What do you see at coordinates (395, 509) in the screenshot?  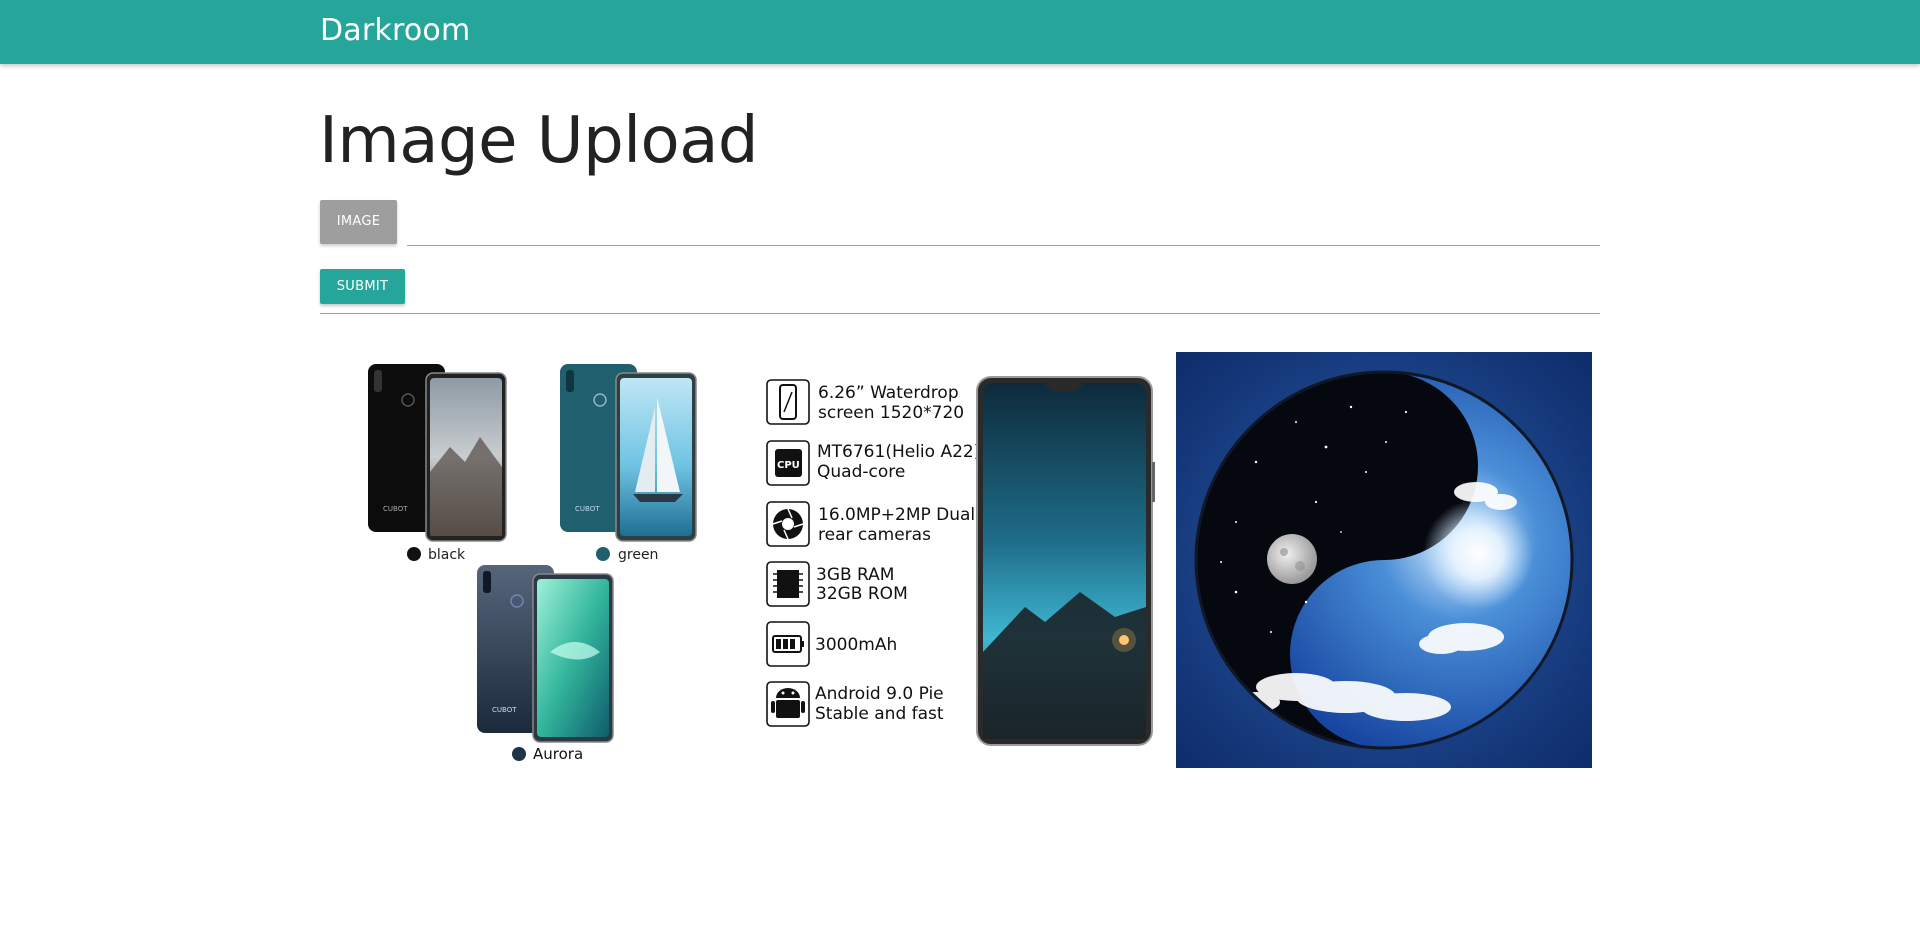 I see `brand-text-black: CUBOT` at bounding box center [395, 509].